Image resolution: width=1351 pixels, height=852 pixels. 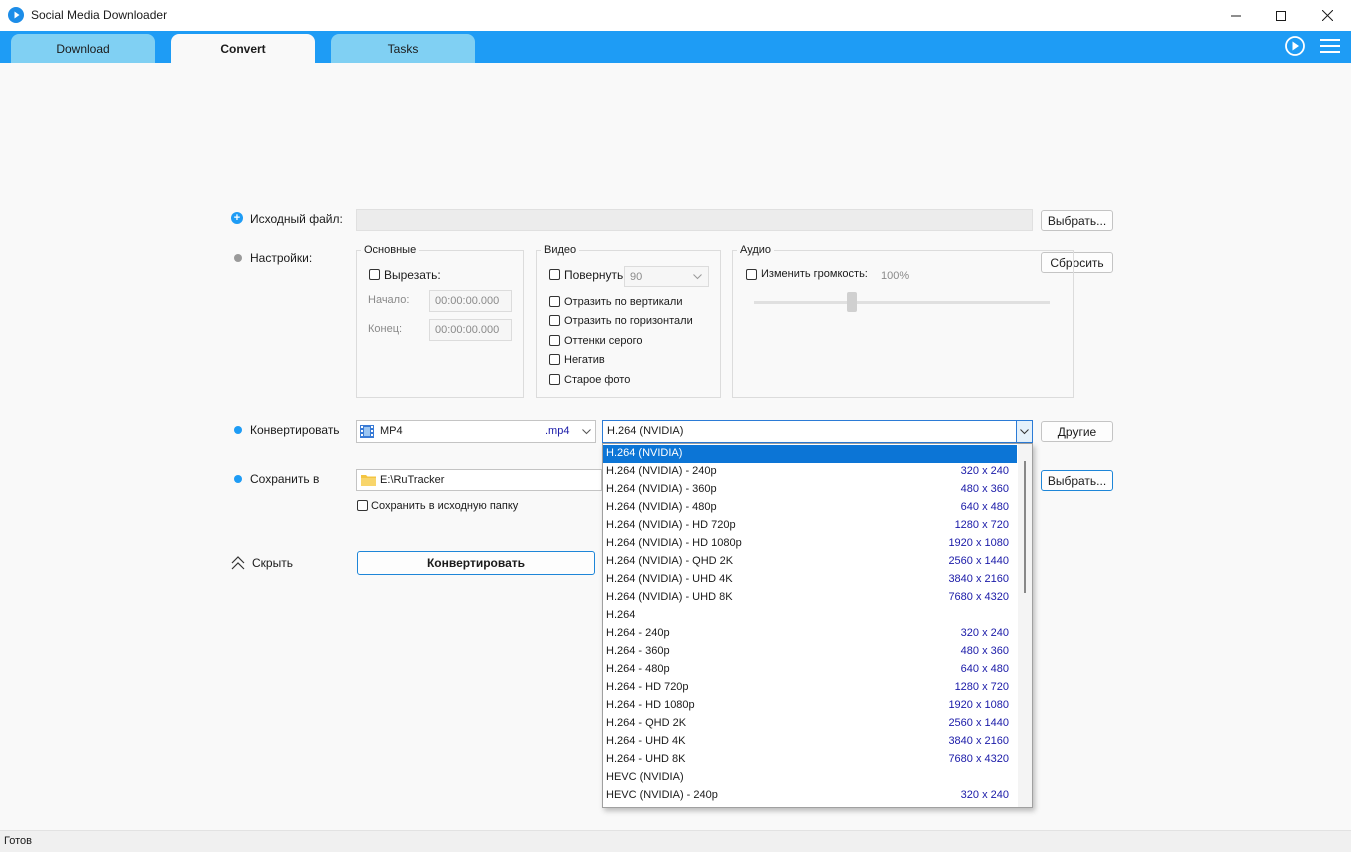 What do you see at coordinates (810, 544) in the screenshot?
I see `codec-option: H.264 (NVIDIA) - HD 1080p 1920 x 1080` at bounding box center [810, 544].